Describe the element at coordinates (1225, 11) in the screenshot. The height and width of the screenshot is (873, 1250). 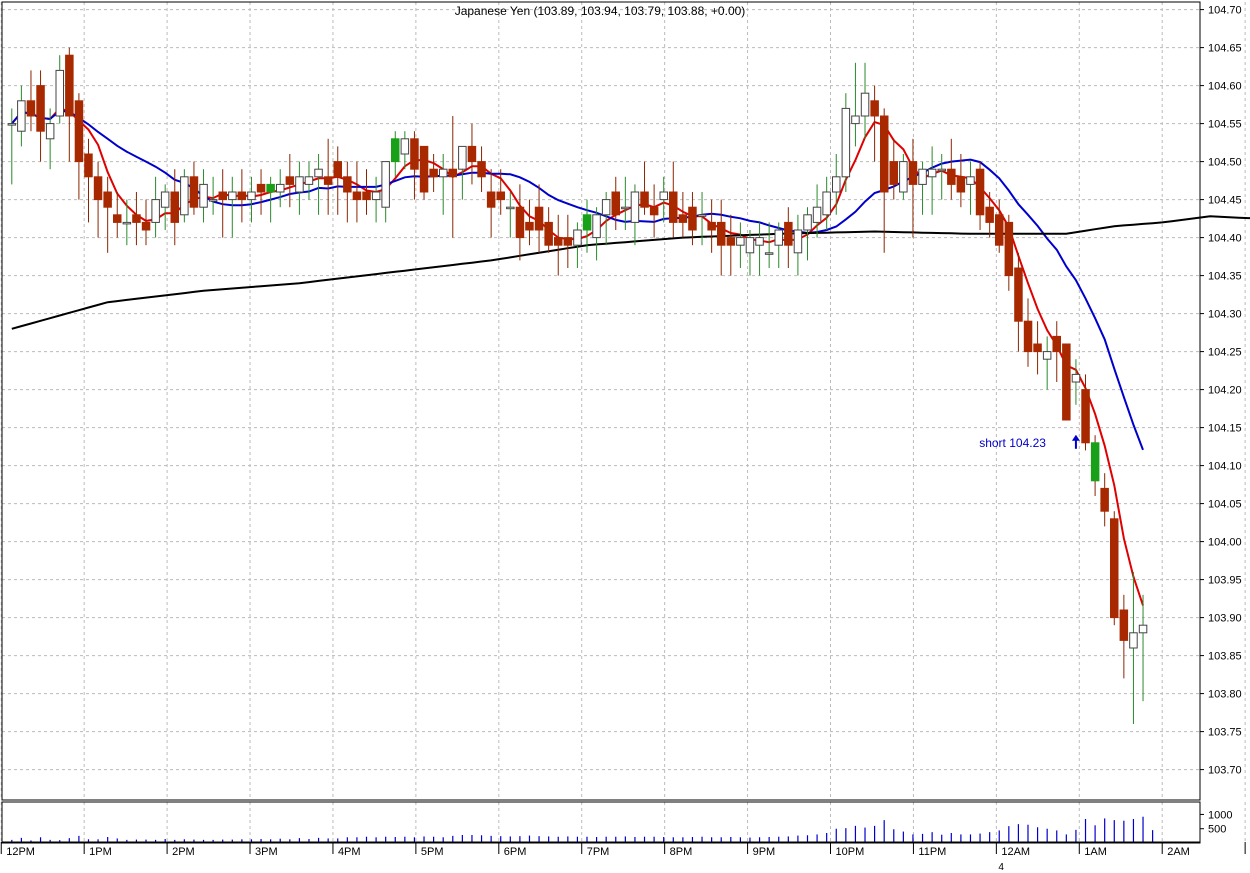
I see `y-tick-label: 104.70` at that location.